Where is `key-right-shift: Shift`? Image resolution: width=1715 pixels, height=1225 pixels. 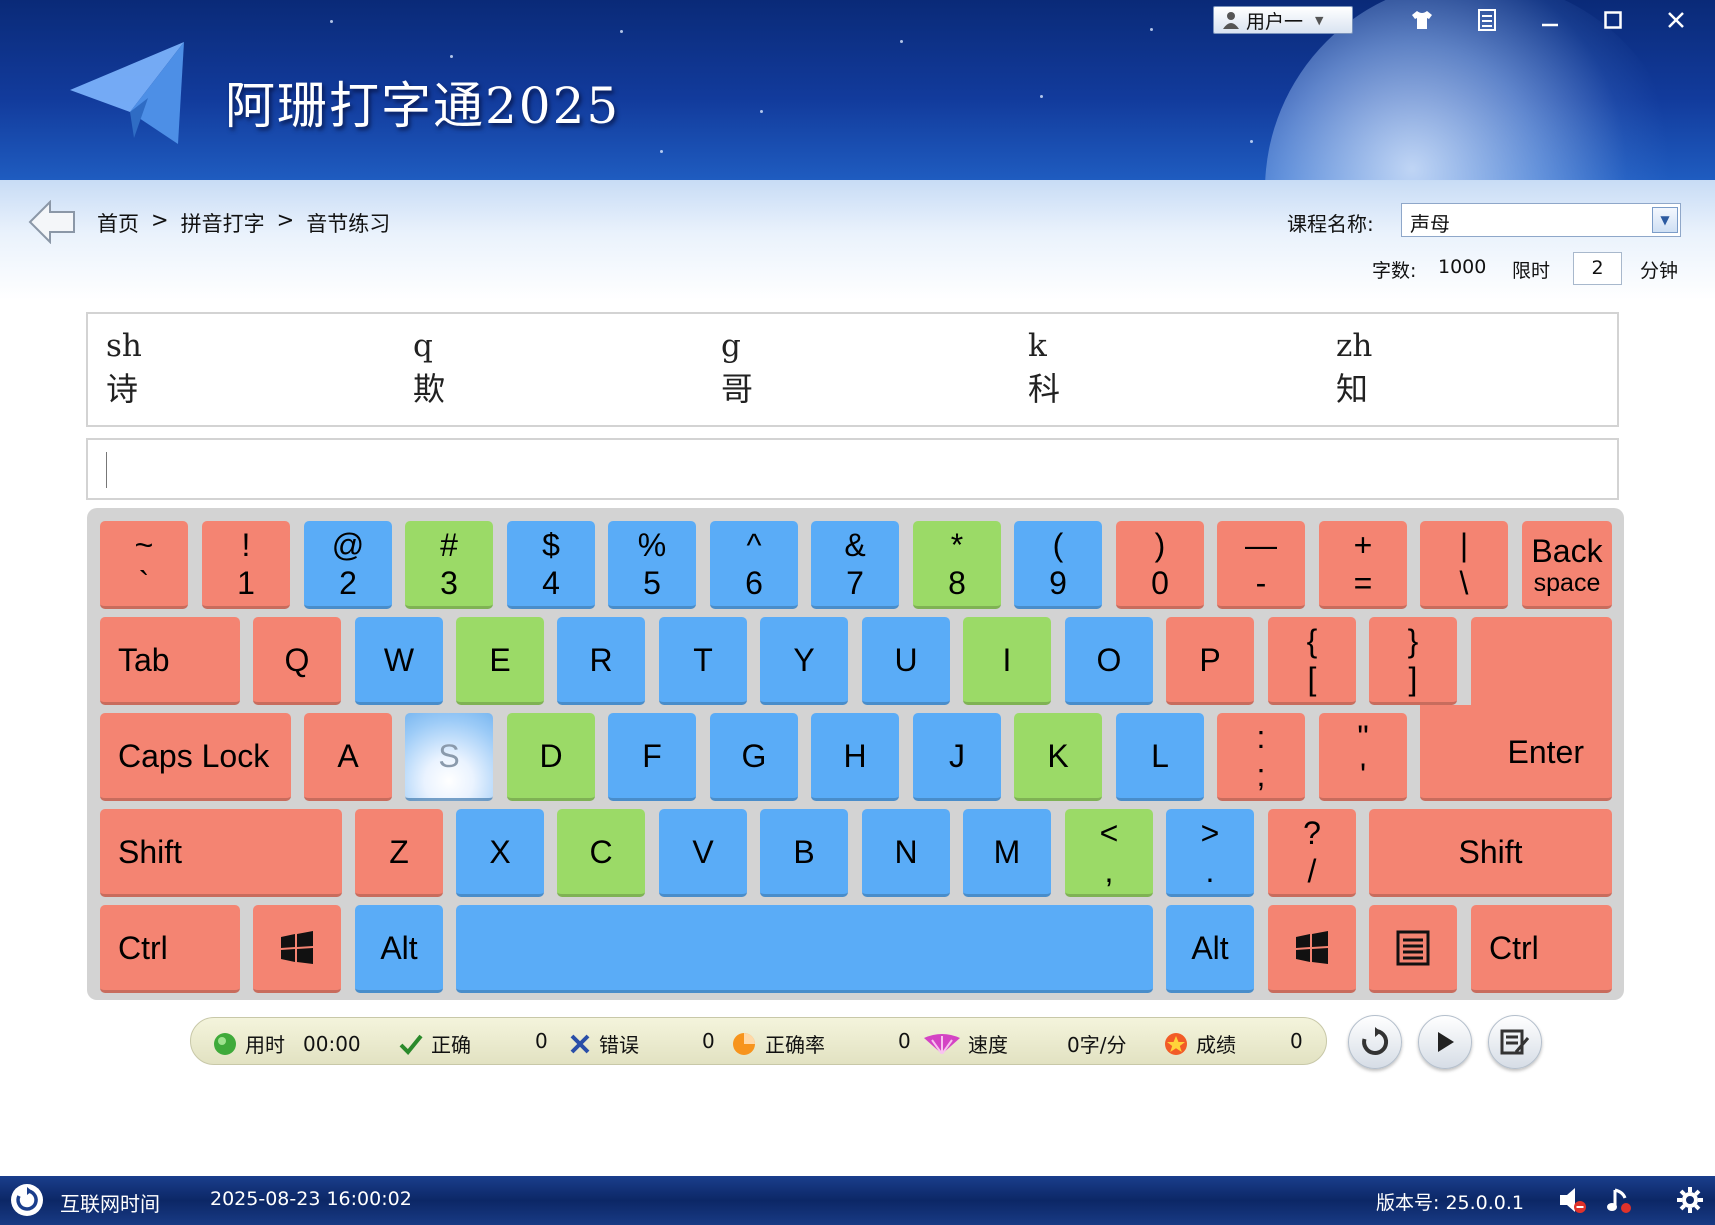 key-right-shift: Shift is located at coordinates (1490, 853).